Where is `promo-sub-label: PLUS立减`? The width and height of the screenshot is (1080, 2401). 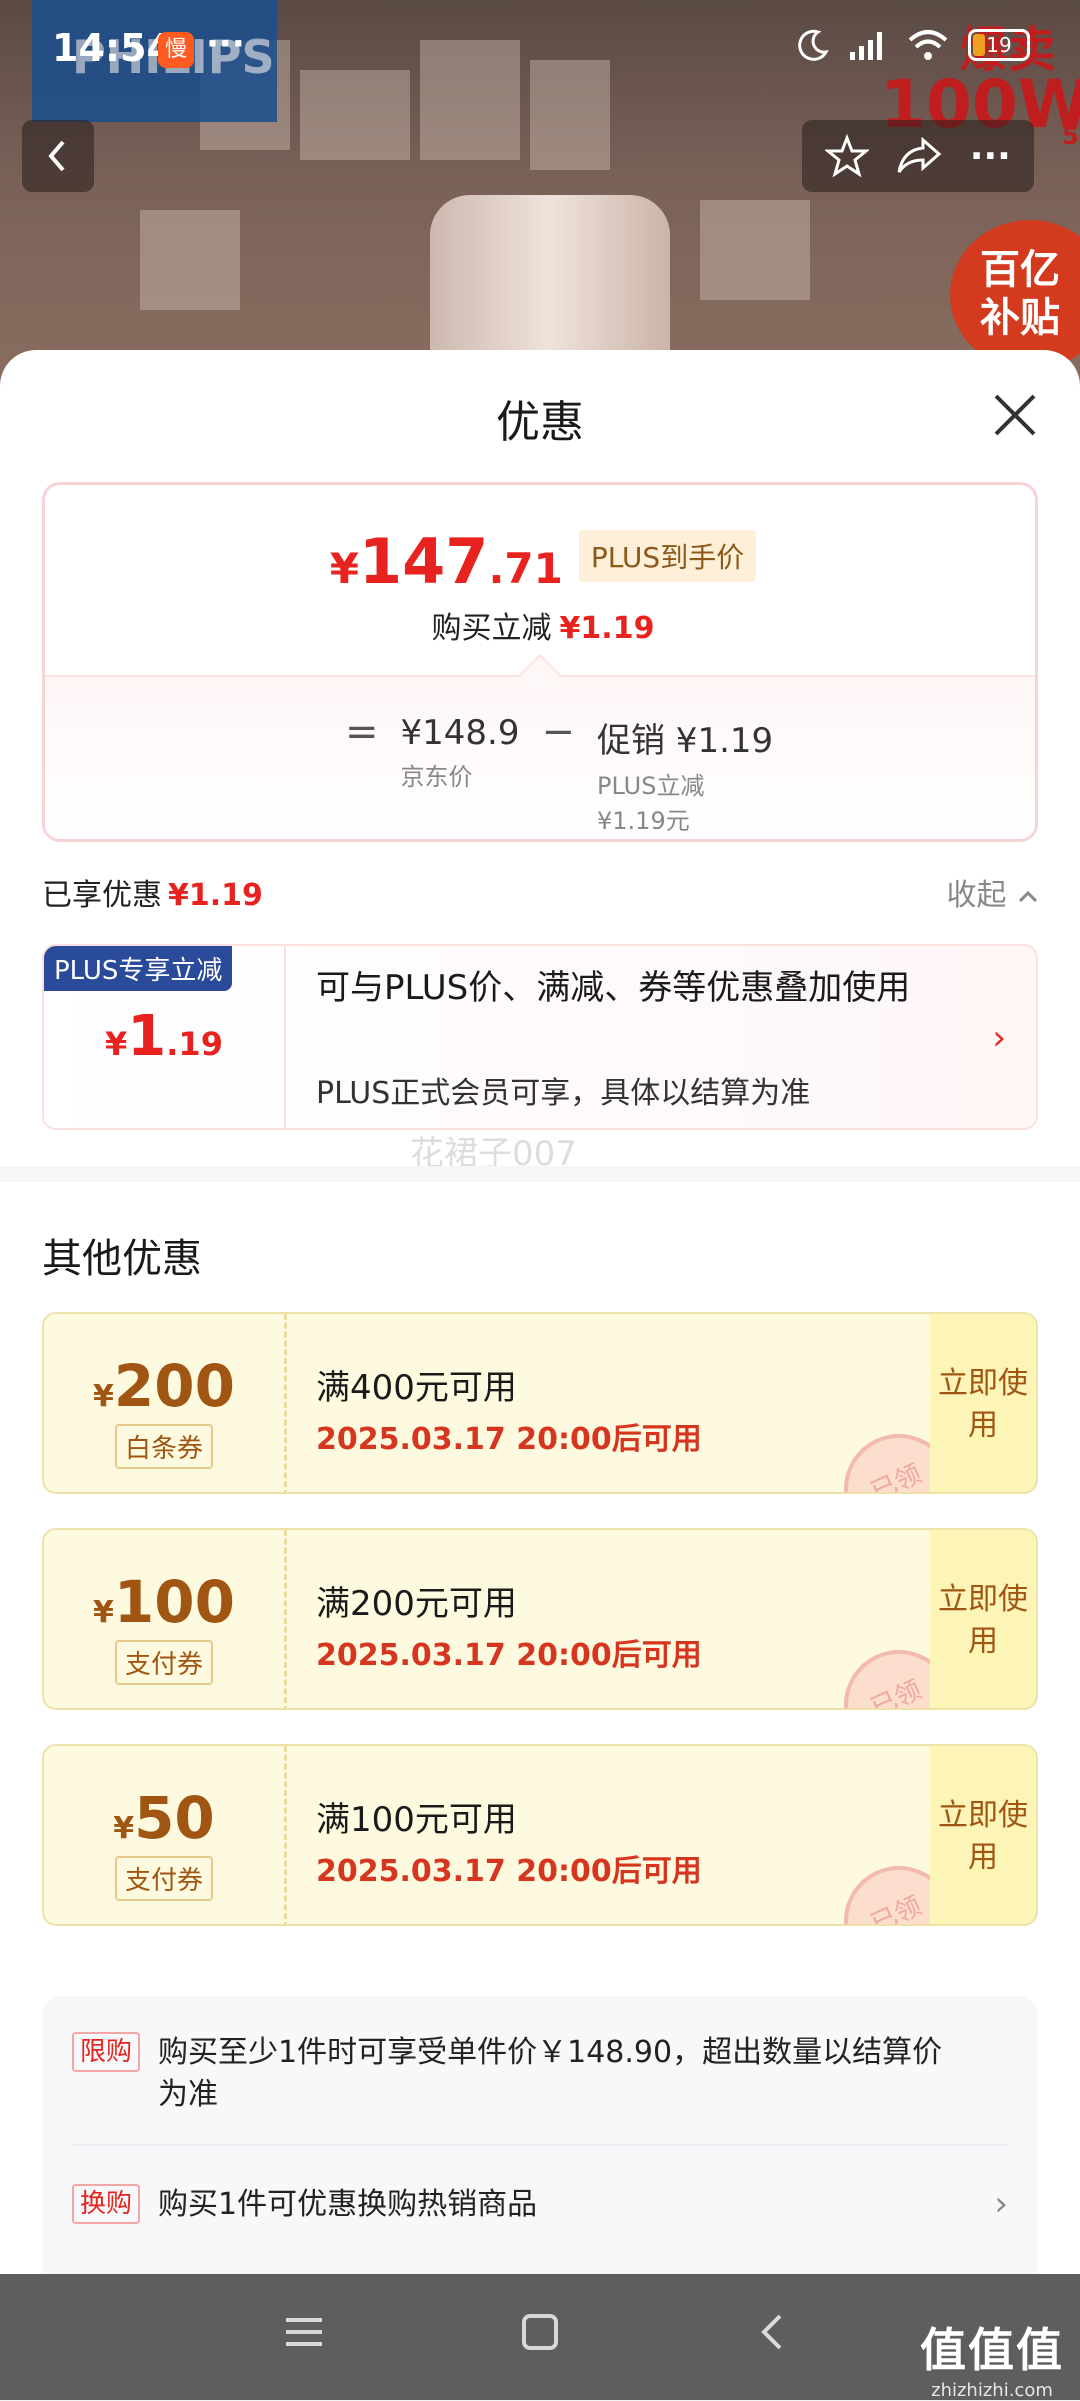 promo-sub-label: PLUS立减 is located at coordinates (651, 786).